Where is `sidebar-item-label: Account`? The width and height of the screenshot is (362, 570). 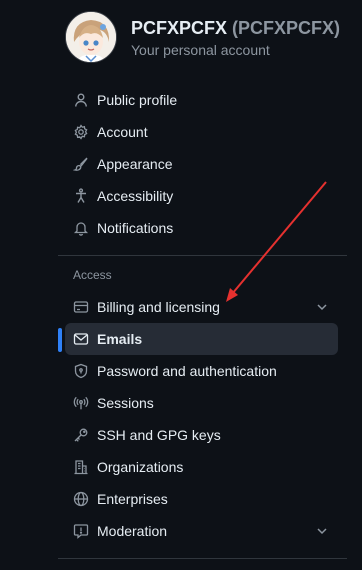 sidebar-item-label: Account is located at coordinates (122, 132).